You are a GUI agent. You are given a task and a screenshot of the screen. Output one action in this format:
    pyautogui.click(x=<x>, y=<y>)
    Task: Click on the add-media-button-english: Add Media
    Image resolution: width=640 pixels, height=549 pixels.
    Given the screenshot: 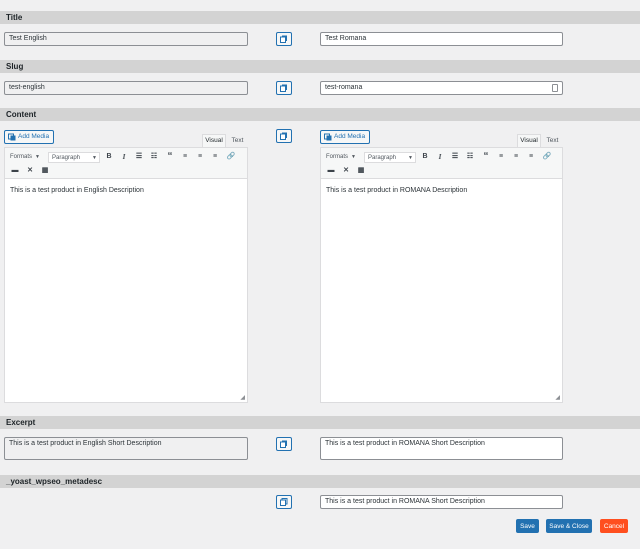 What is the action you would take?
    pyautogui.click(x=29, y=137)
    